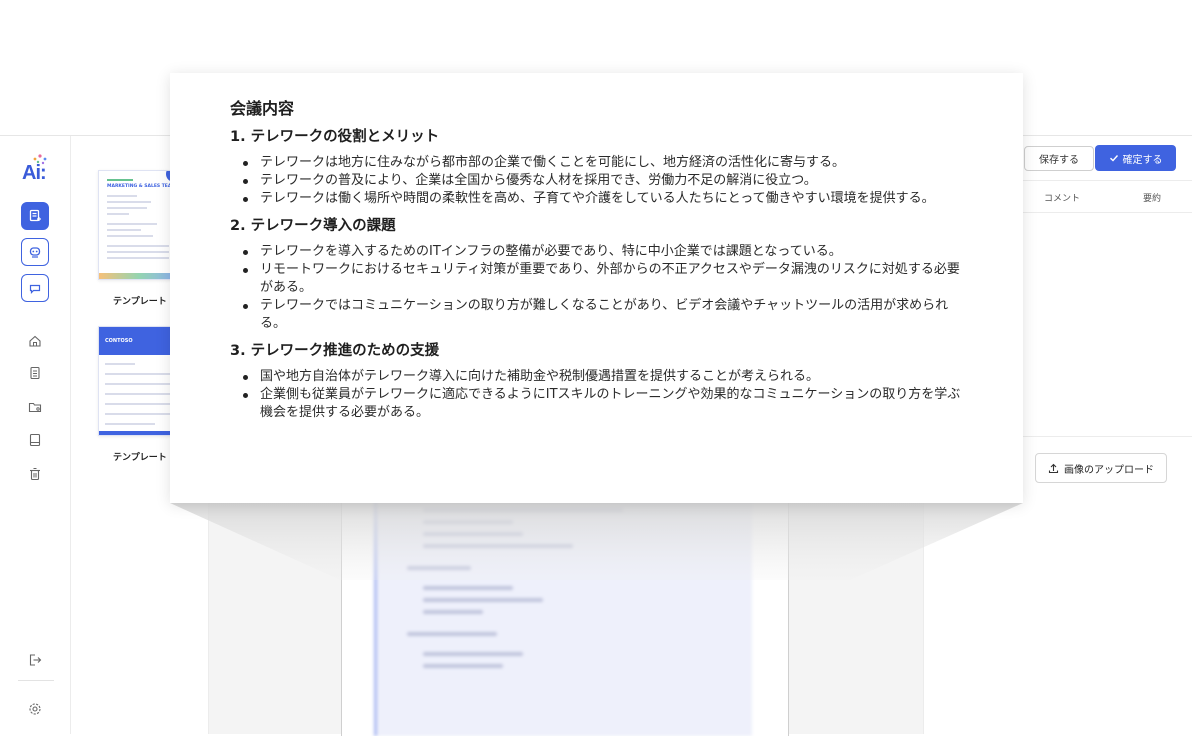 This screenshot has height=736, width=1192. I want to click on confirm-button: 確定する, so click(1135, 158).